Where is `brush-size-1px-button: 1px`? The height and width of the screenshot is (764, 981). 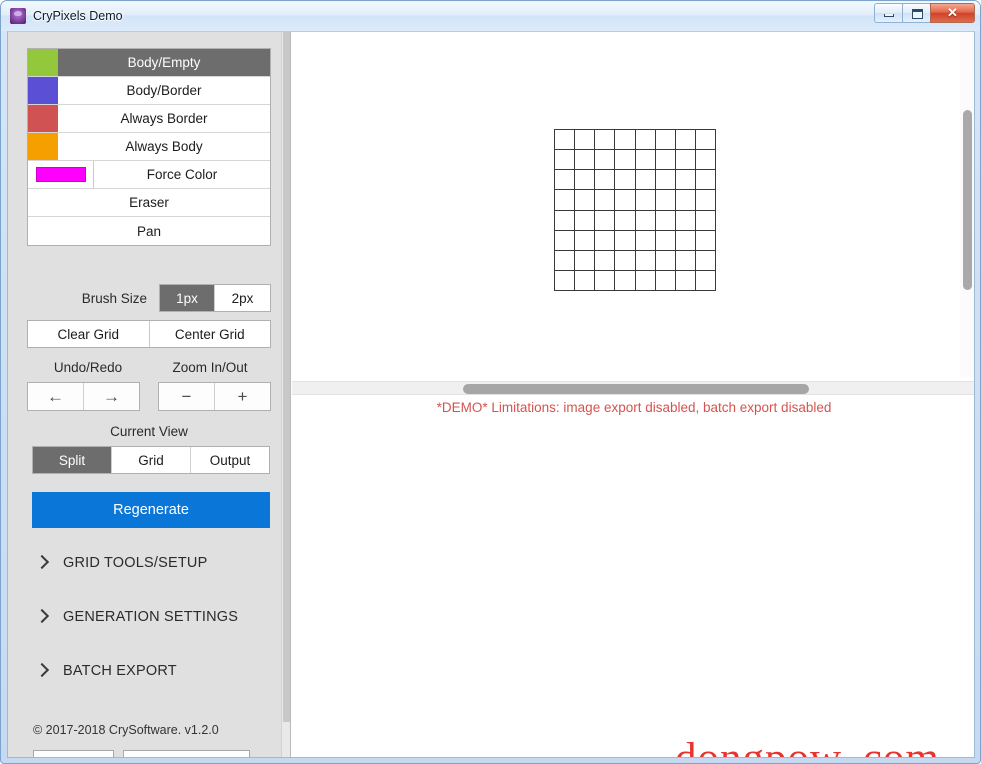 brush-size-1px-button: 1px is located at coordinates (187, 298).